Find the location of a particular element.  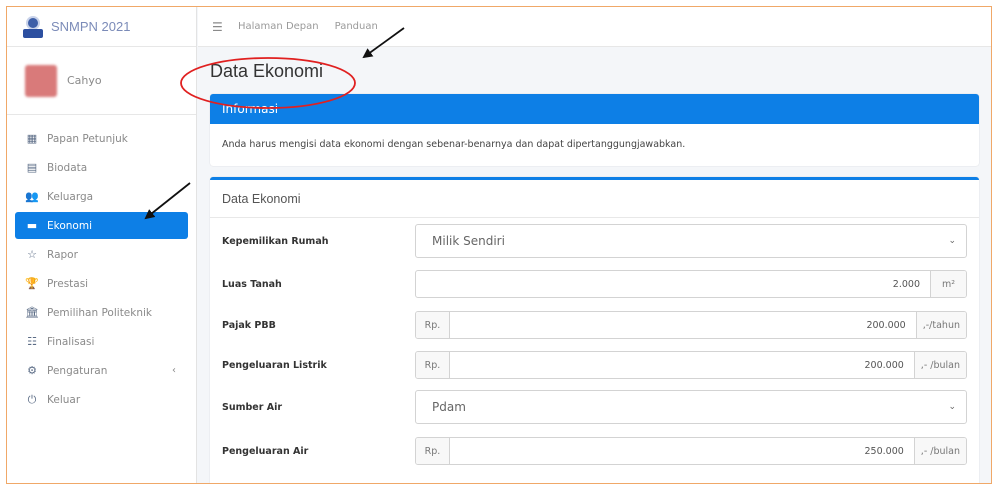

nav-link-panduan: Panduan is located at coordinates (356, 26).